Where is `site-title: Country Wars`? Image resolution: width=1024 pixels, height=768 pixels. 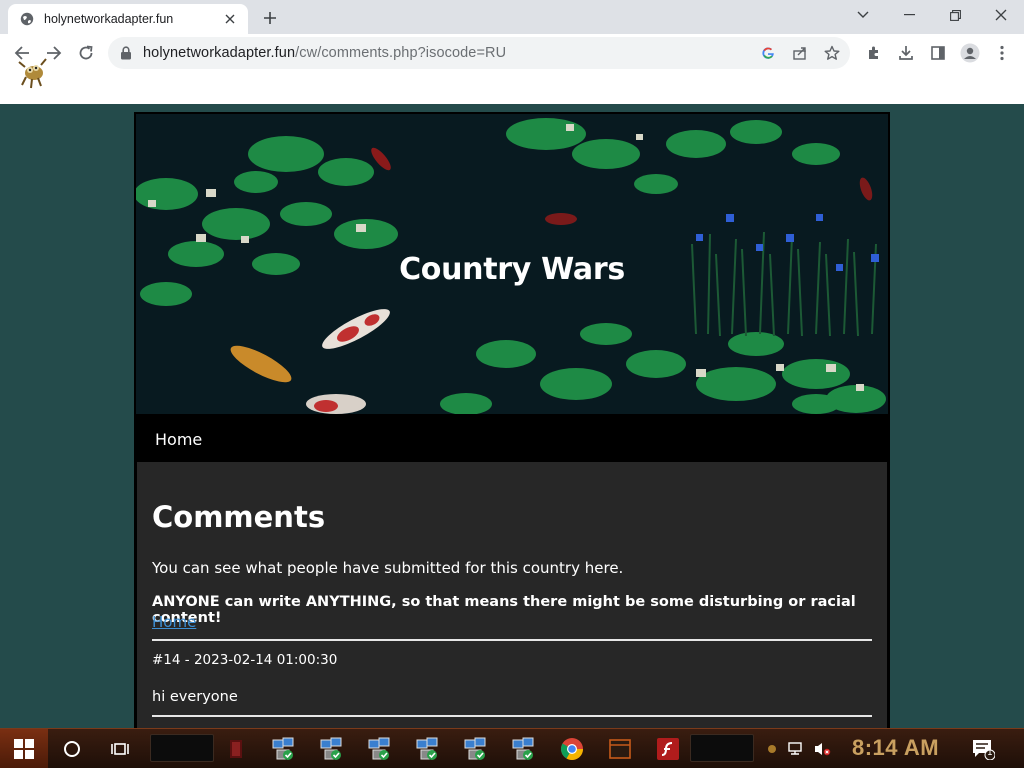
site-title: Country Wars is located at coordinates (512, 269).